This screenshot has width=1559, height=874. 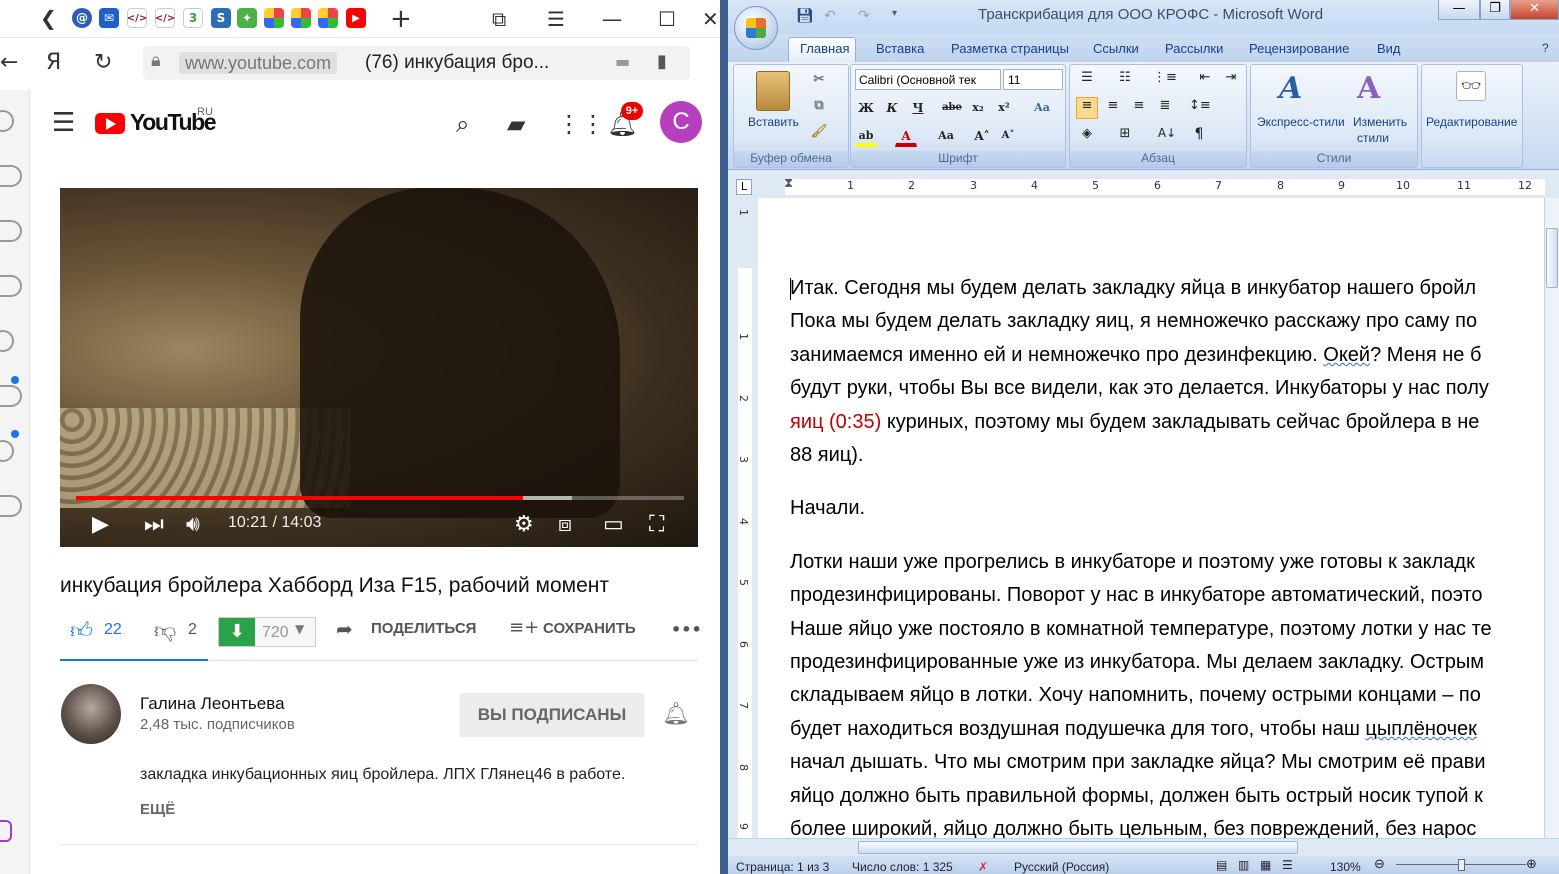 What do you see at coordinates (819, 132) in the screenshot?
I see `format-painter-icon: 🖌︎` at bounding box center [819, 132].